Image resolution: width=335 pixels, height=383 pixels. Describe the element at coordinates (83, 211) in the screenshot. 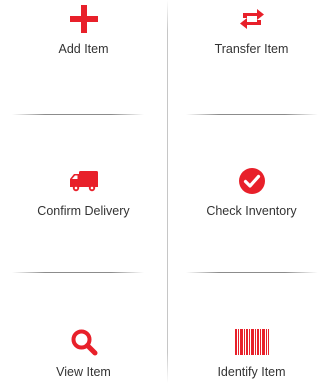

I see `confirm-delivery-label: Confirm Delivery` at that location.